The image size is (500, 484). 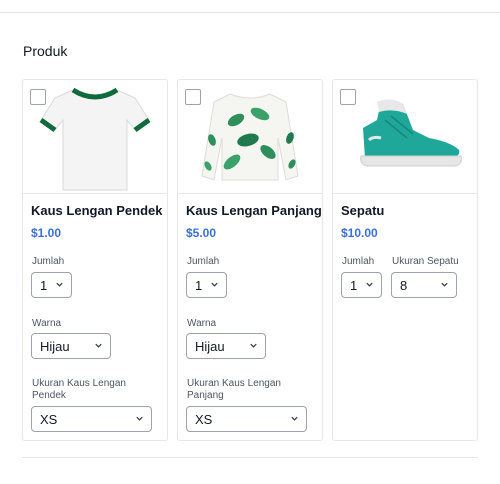 What do you see at coordinates (45, 51) in the screenshot?
I see `section-title: Produk` at bounding box center [45, 51].